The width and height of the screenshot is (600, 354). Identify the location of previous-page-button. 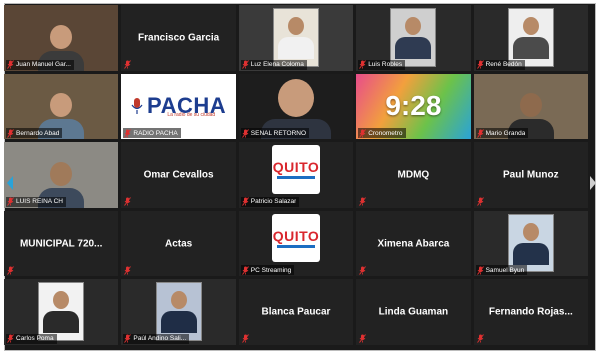
(10, 183).